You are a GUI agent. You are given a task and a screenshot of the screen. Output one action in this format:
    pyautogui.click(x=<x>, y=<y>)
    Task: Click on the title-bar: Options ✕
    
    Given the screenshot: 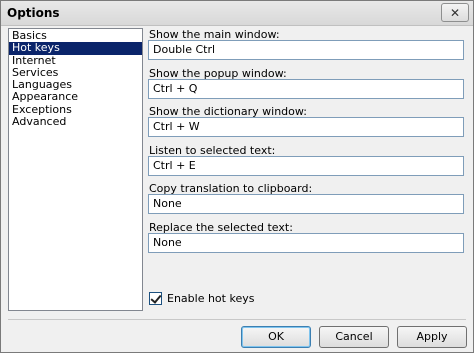 What is the action you would take?
    pyautogui.click(x=237, y=13)
    